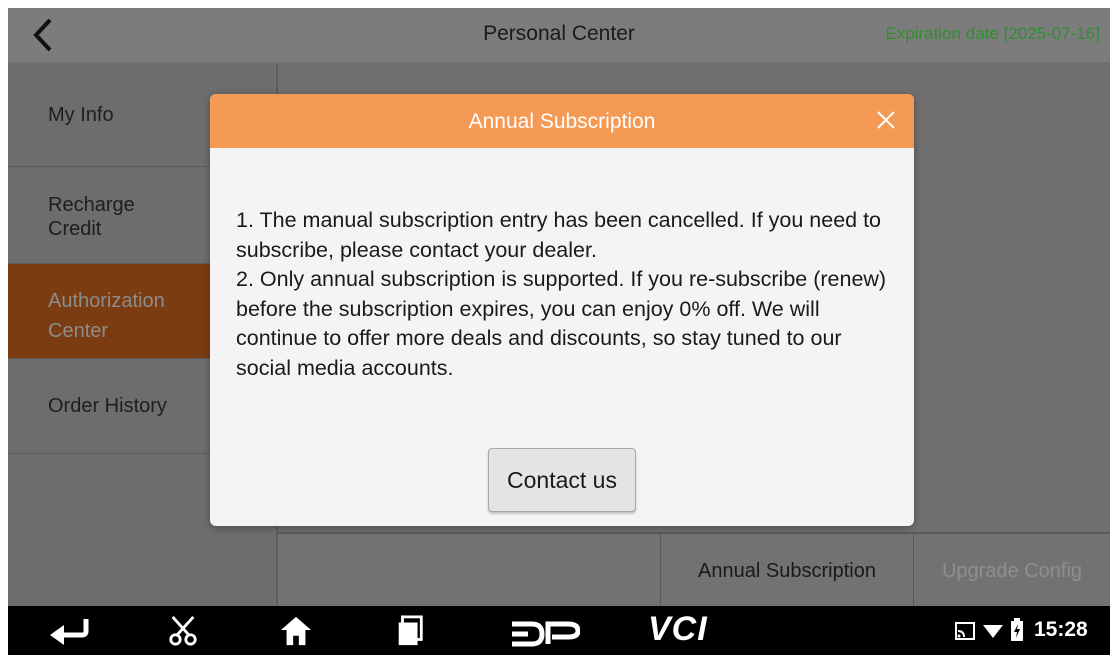  I want to click on sidebar-item-label: Order History, so click(107, 406).